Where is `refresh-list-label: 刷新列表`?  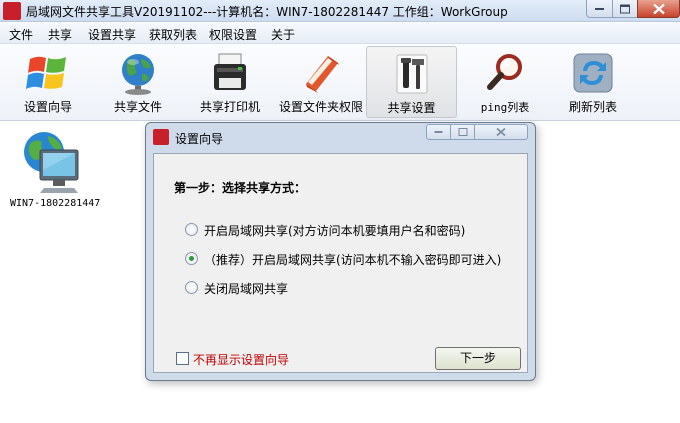
refresh-list-label: 刷新列表 is located at coordinates (592, 107).